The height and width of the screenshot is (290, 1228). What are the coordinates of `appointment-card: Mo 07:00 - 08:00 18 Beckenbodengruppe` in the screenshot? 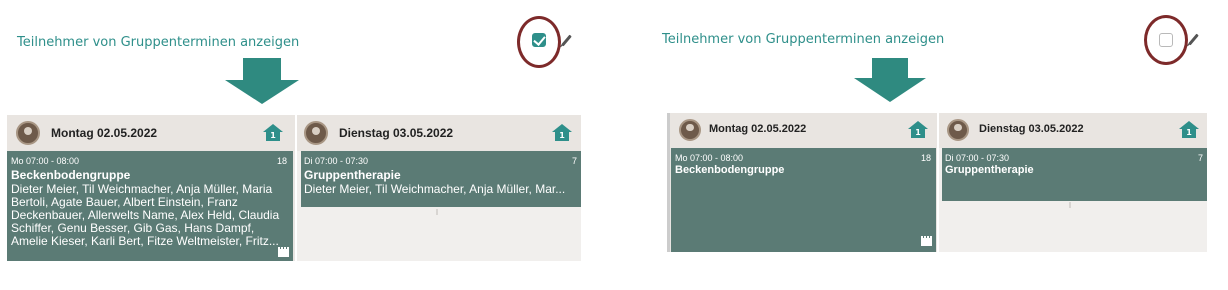 It's located at (803, 200).